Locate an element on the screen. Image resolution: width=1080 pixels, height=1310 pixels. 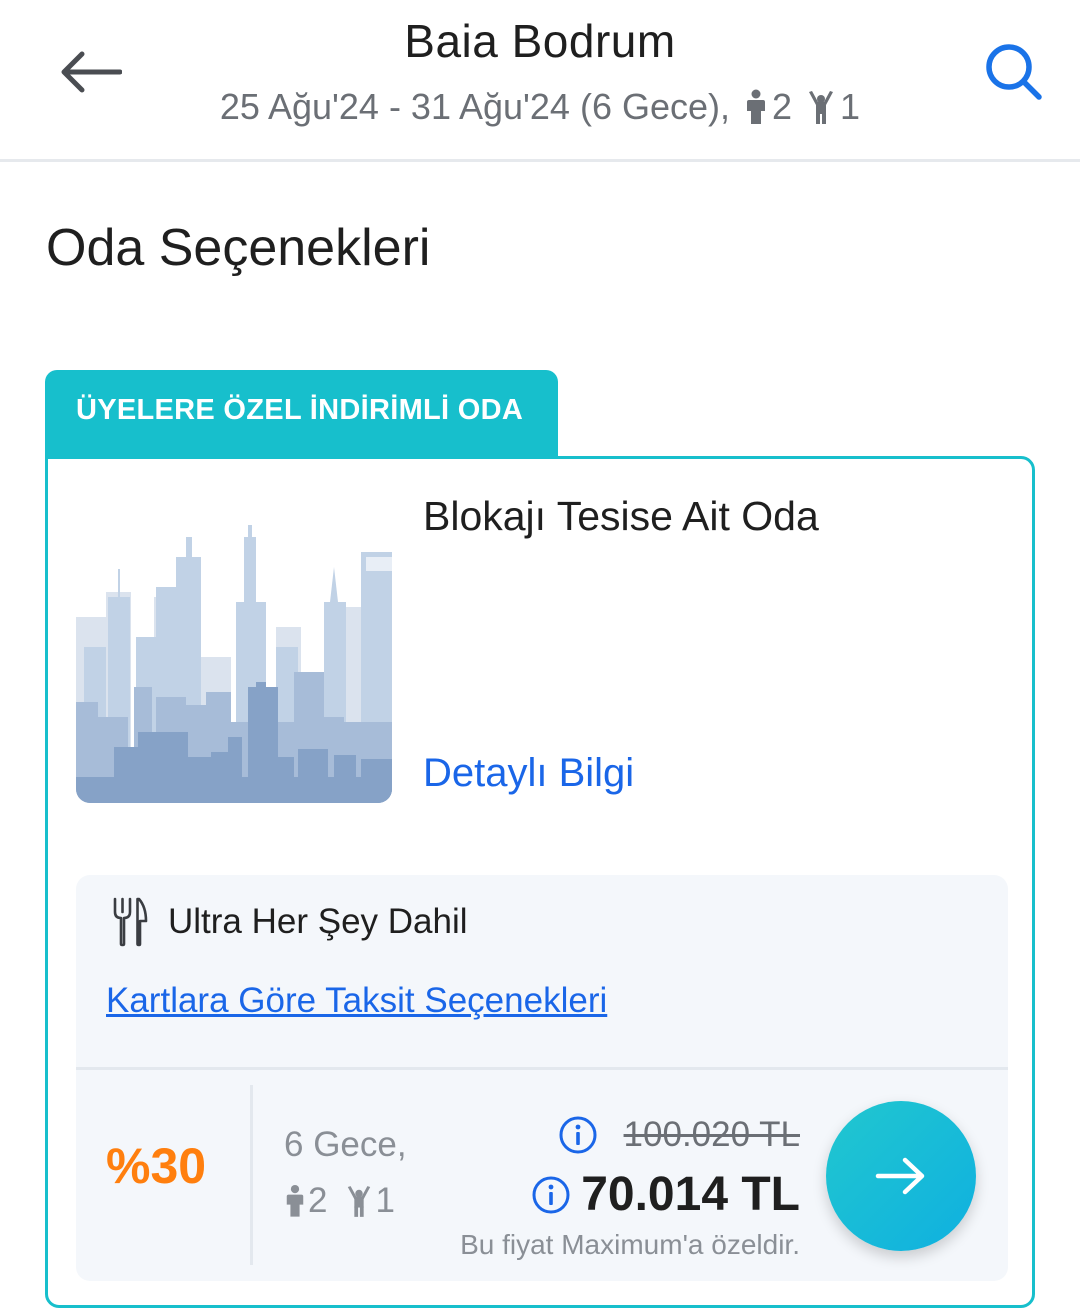
city-placeholder-image is located at coordinates (234, 645).